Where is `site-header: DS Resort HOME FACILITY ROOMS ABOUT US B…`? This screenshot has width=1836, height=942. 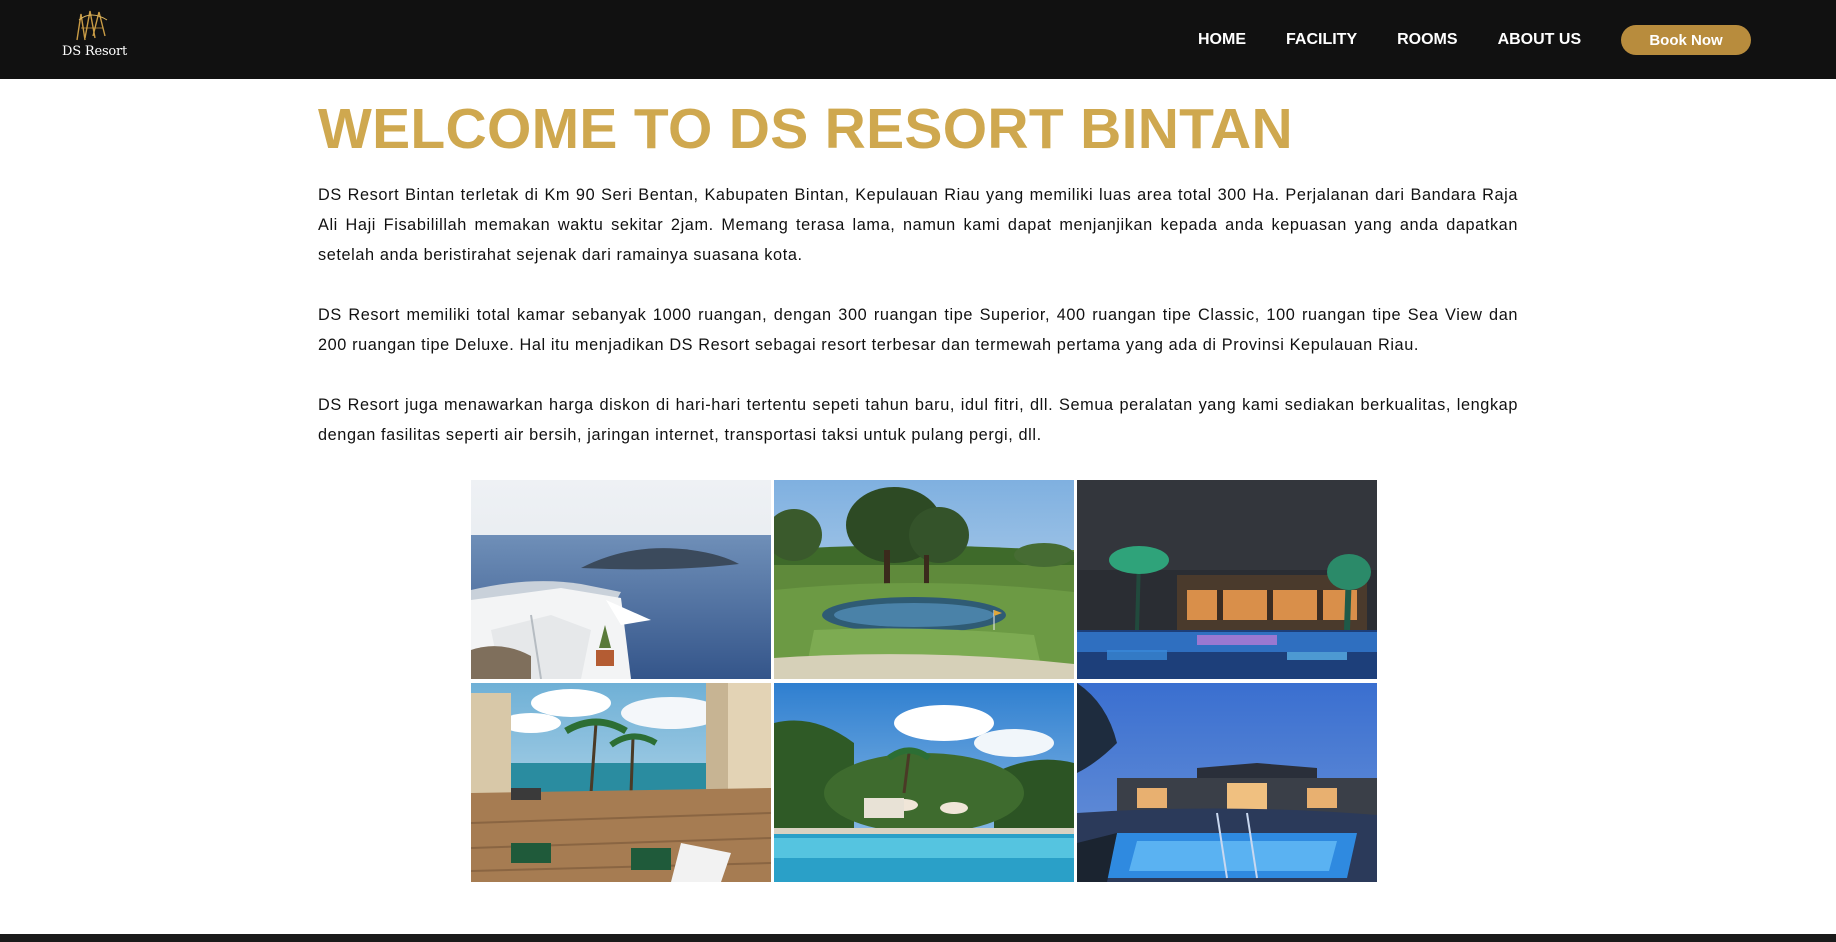 site-header: DS Resort HOME FACILITY ROOMS ABOUT US B… is located at coordinates (918, 39).